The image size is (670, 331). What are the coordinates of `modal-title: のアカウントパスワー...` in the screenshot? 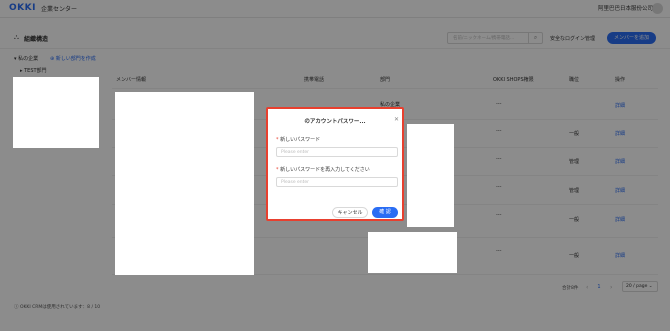 It's located at (335, 122).